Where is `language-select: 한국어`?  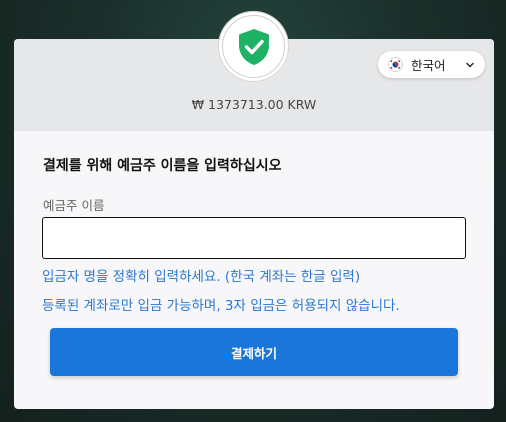 language-select: 한국어 is located at coordinates (431, 64).